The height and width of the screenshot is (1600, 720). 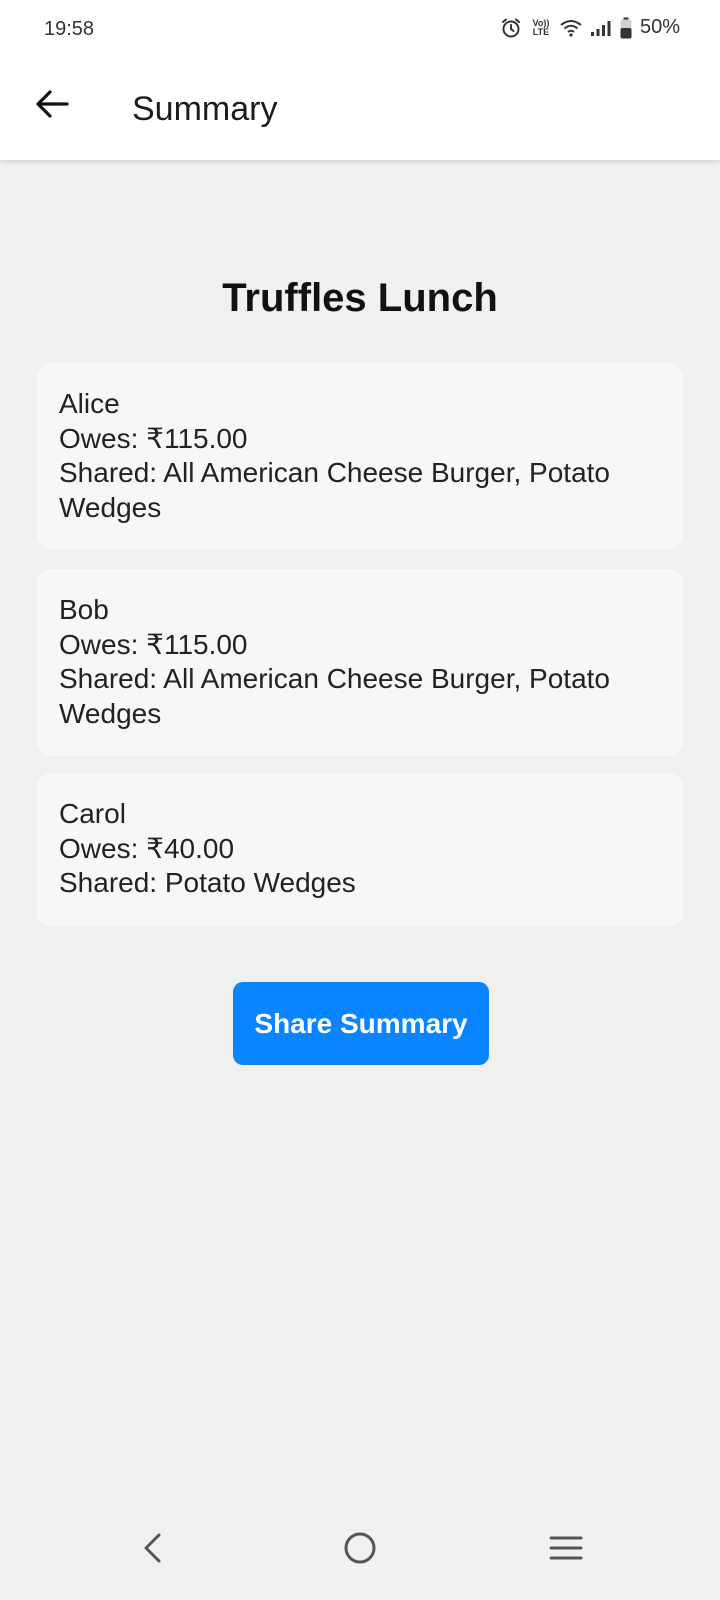 I want to click on volte-label: Vo)) LTE, so click(x=541, y=27).